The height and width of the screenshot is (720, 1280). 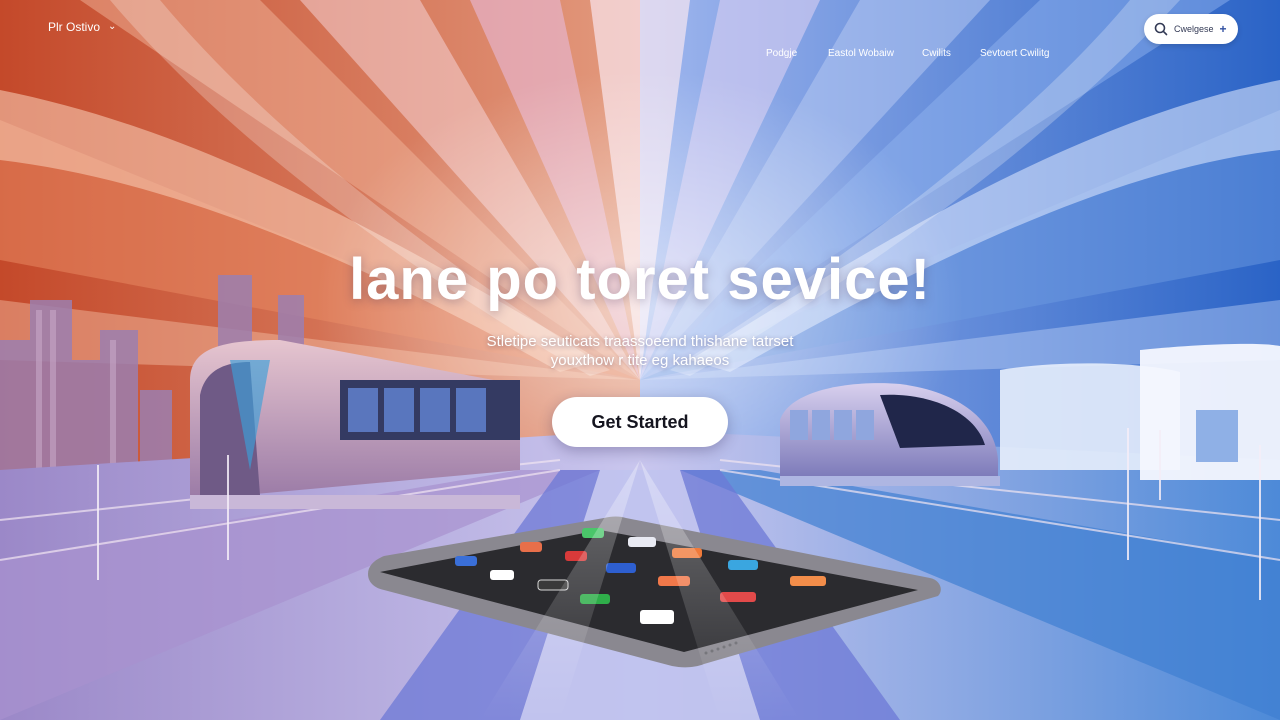 I want to click on plus-icon: +, so click(x=1223, y=29).